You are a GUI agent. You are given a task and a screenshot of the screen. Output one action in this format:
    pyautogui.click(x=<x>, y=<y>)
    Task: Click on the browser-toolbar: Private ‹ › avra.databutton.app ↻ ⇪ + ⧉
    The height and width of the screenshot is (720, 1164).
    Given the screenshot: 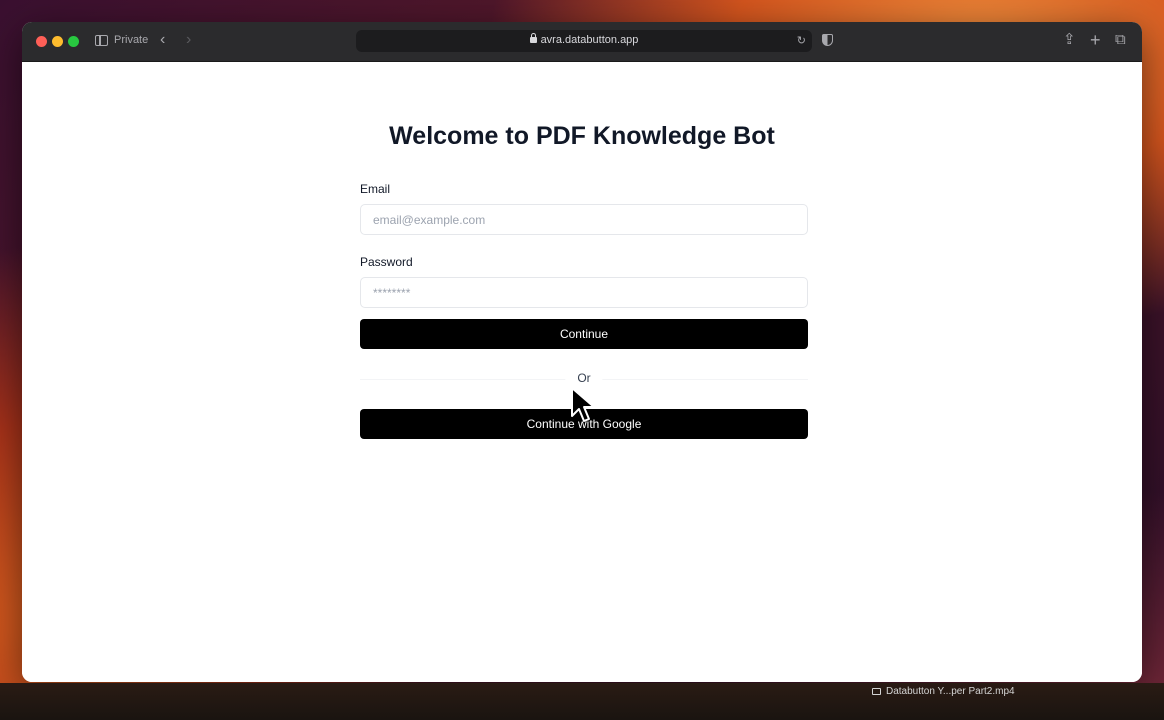 What is the action you would take?
    pyautogui.click(x=582, y=42)
    